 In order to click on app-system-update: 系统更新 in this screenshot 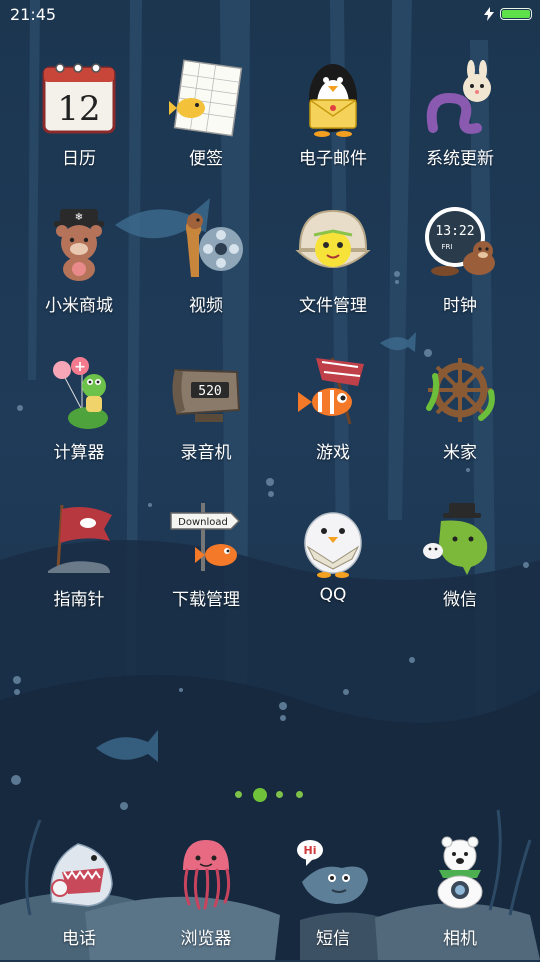, I will do `click(460, 123)`.